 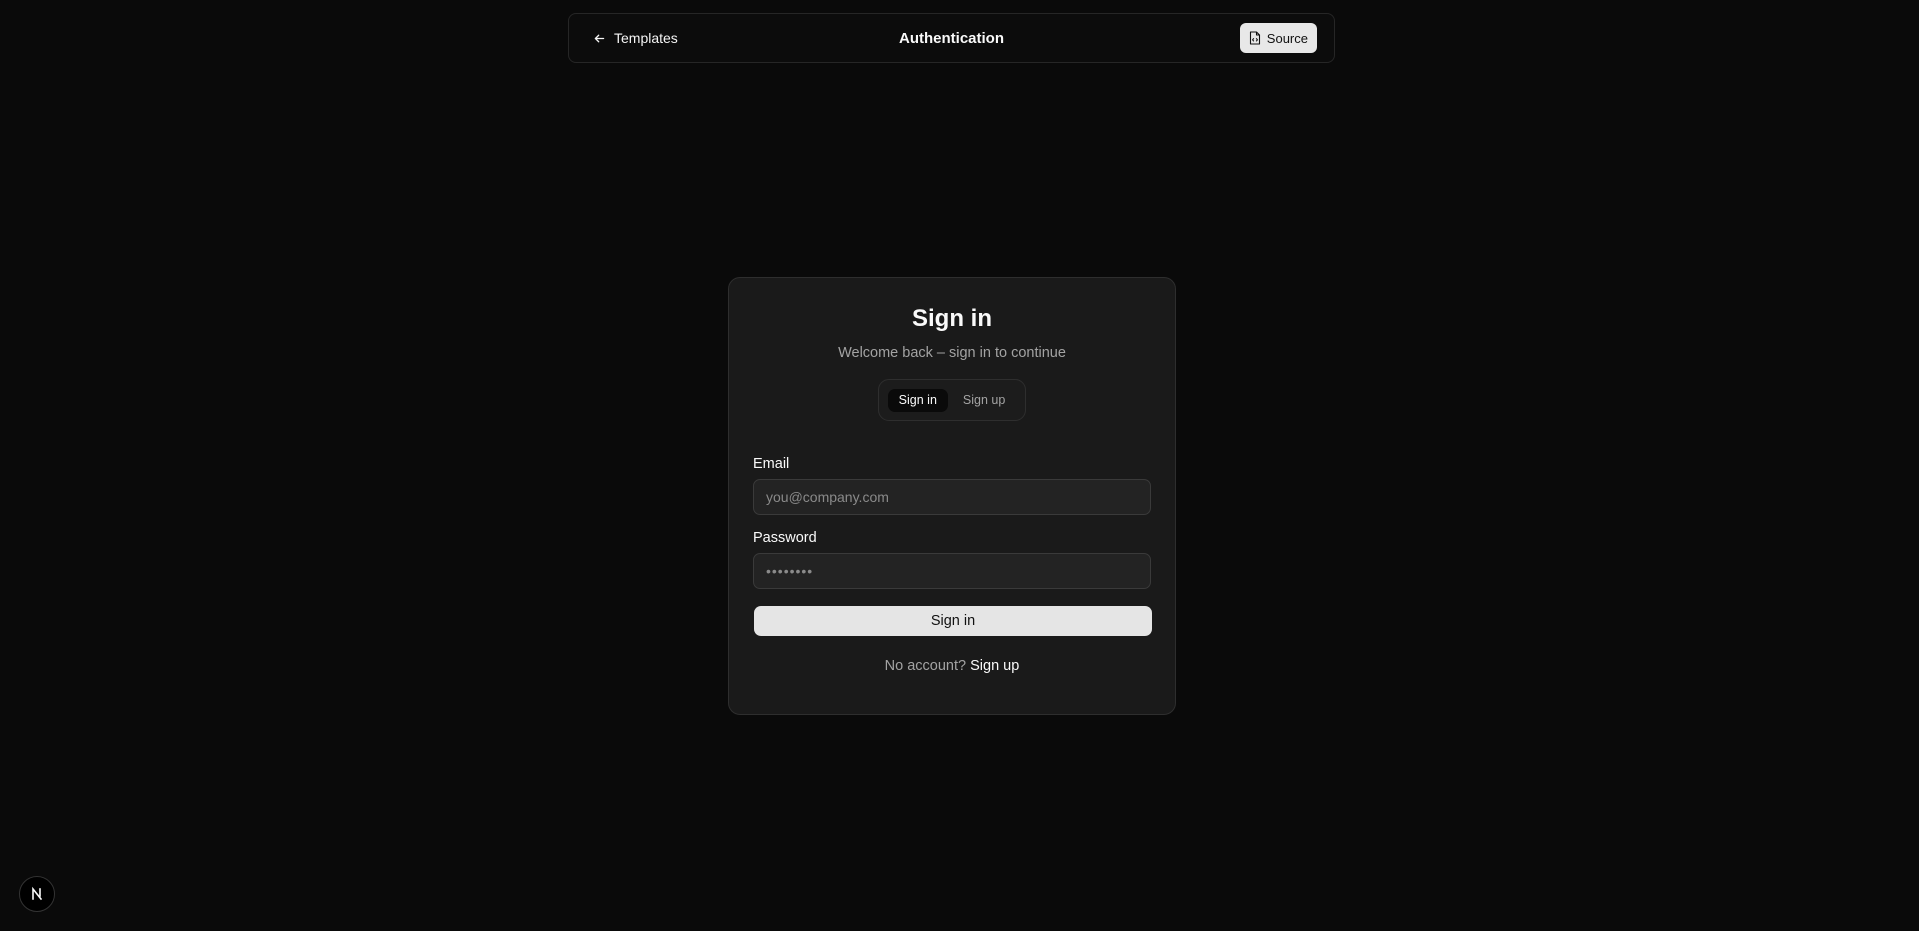 I want to click on email-label: Email, so click(x=771, y=464).